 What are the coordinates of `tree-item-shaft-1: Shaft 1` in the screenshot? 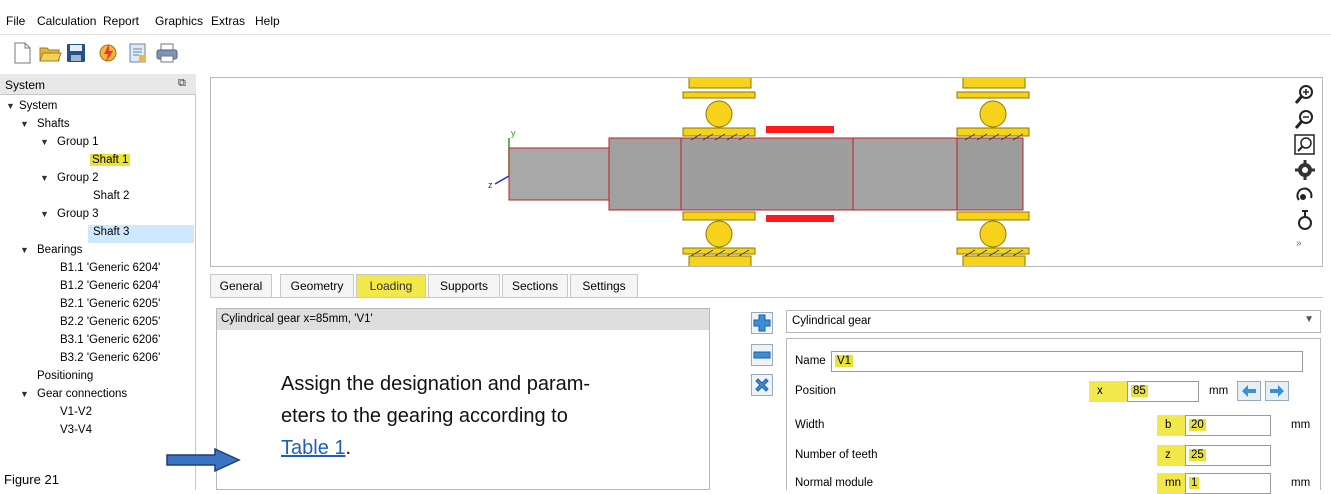 It's located at (110, 160).